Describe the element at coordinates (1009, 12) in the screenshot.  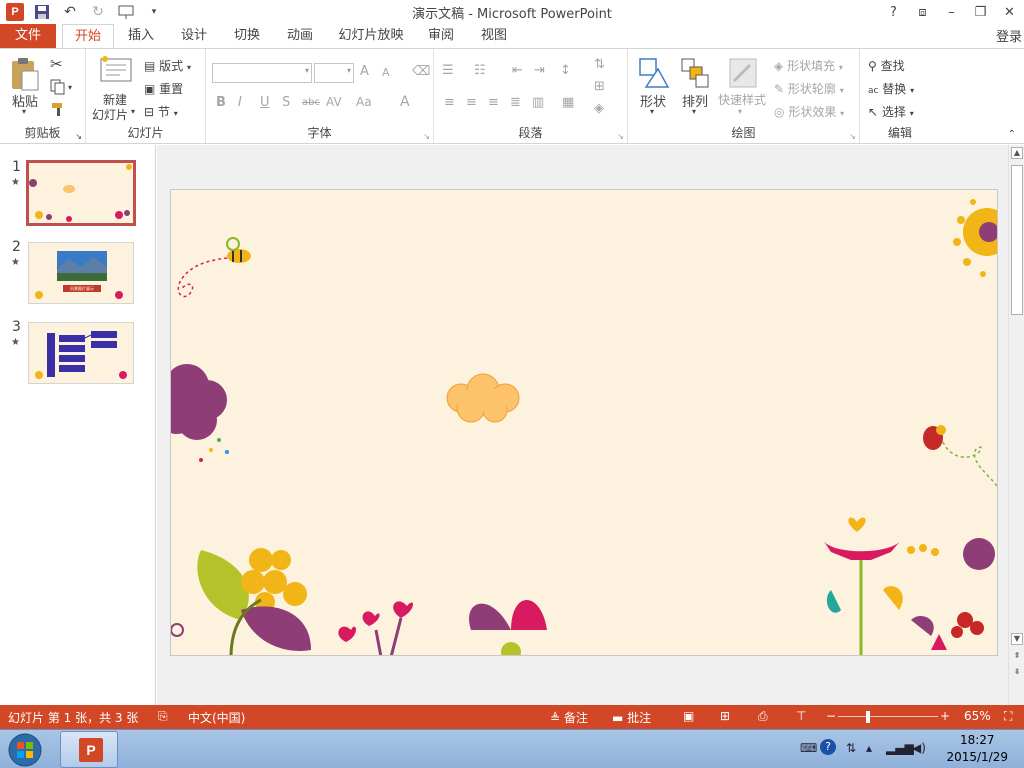
I see `close-button: ✕` at that location.